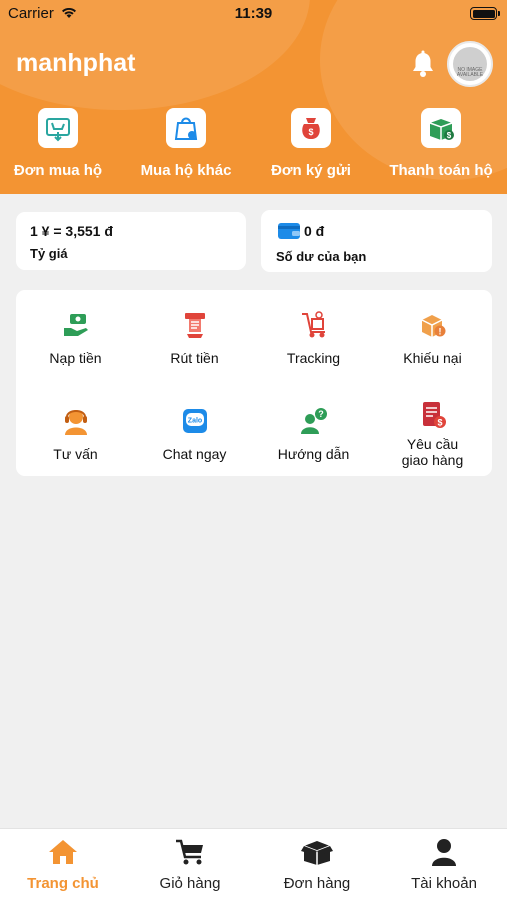 The image size is (507, 900). What do you see at coordinates (63, 883) in the screenshot?
I see `tab-label: Trang chủ` at bounding box center [63, 883].